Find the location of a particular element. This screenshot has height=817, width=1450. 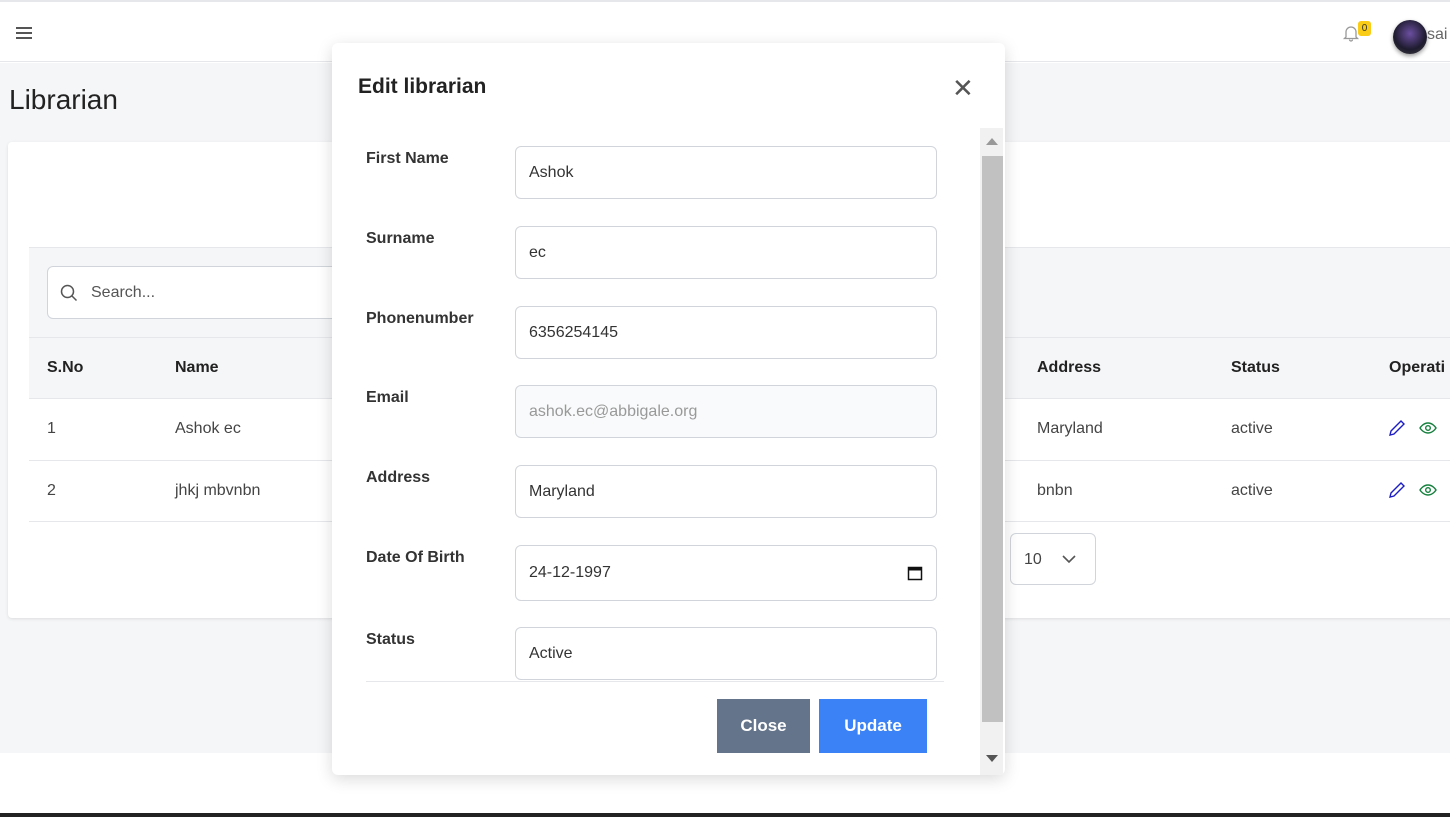

calendar-icon is located at coordinates (915, 573).